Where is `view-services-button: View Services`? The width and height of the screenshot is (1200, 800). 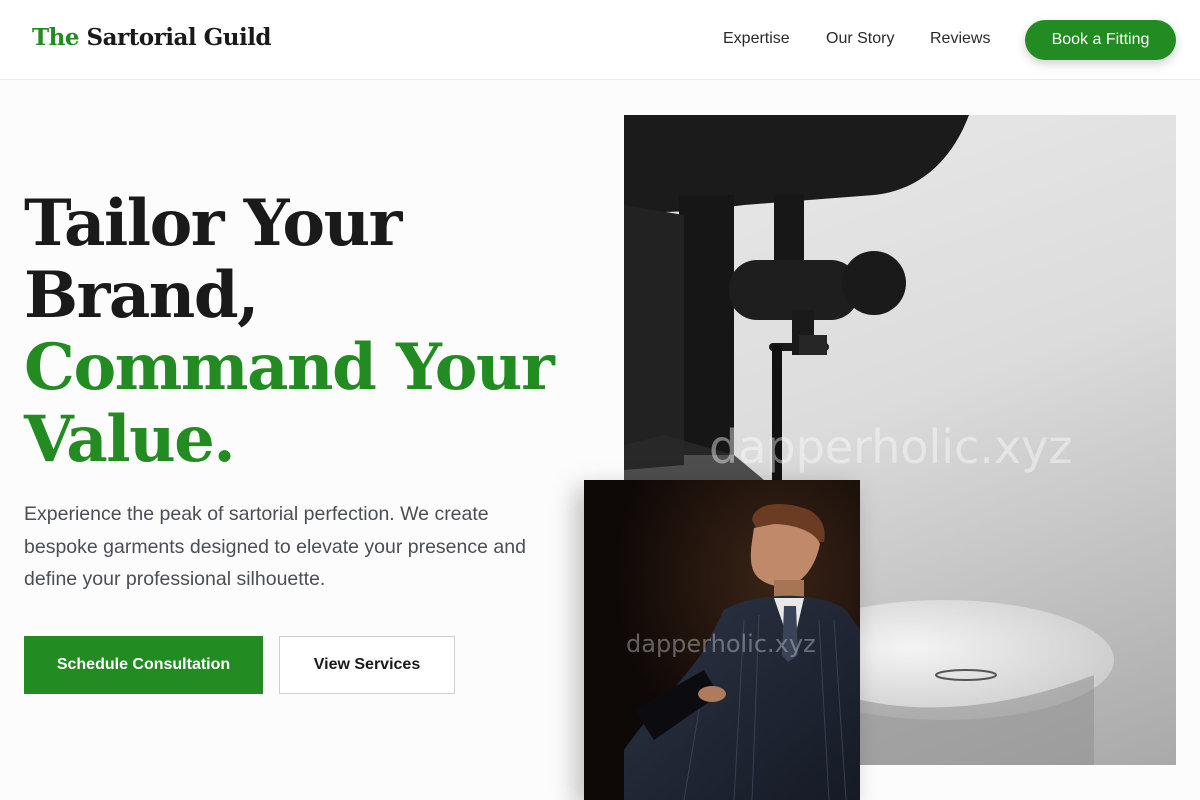 view-services-button: View Services is located at coordinates (367, 665).